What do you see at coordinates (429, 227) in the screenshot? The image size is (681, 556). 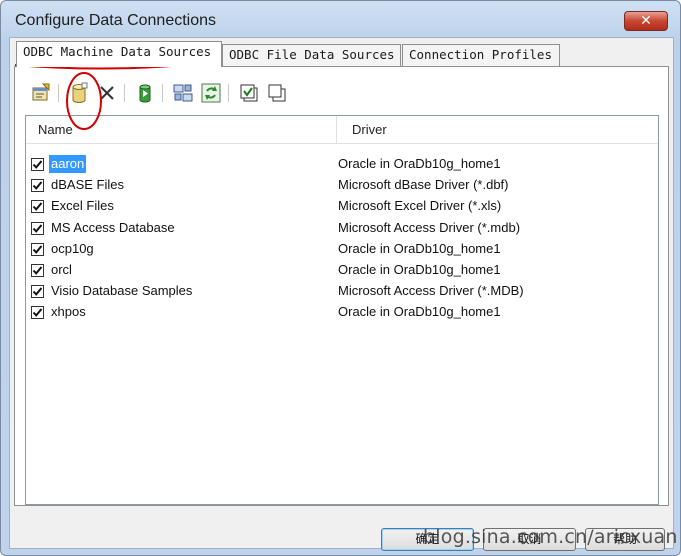 I see `row-driver: Microsoft Access Driver (*.mdb)` at bounding box center [429, 227].